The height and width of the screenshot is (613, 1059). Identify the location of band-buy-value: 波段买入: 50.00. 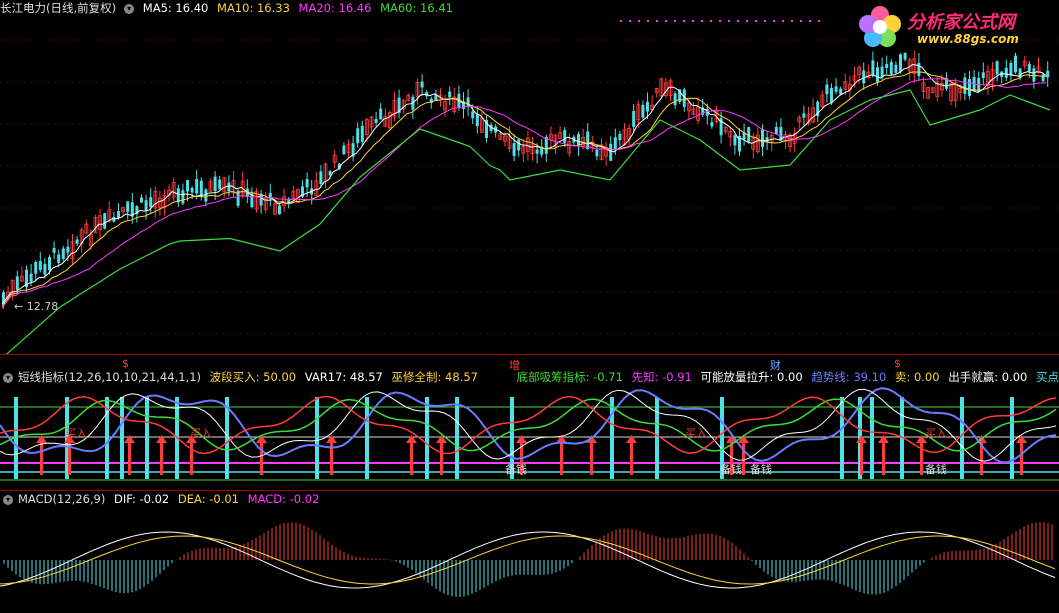
(253, 377).